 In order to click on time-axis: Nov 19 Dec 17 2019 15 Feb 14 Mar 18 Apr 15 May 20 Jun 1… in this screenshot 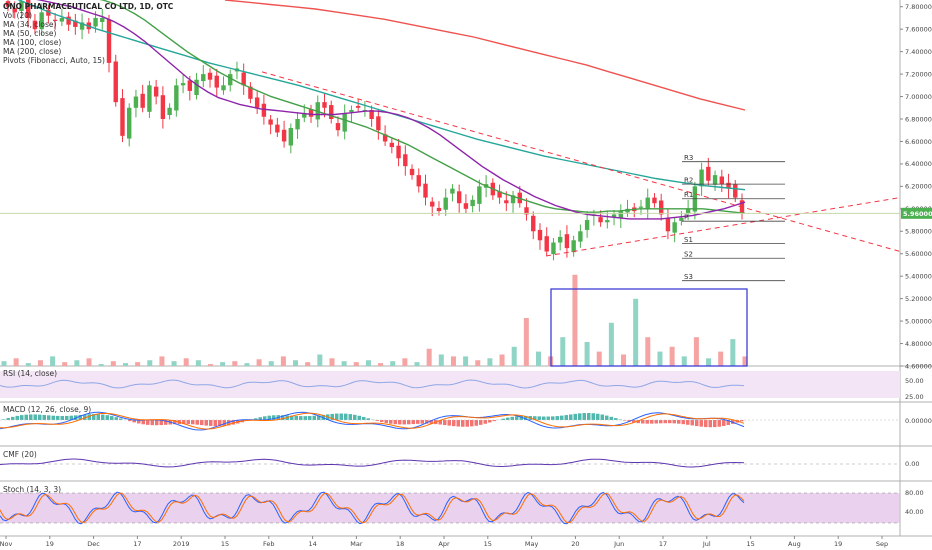, I will do `click(444, 542)`.